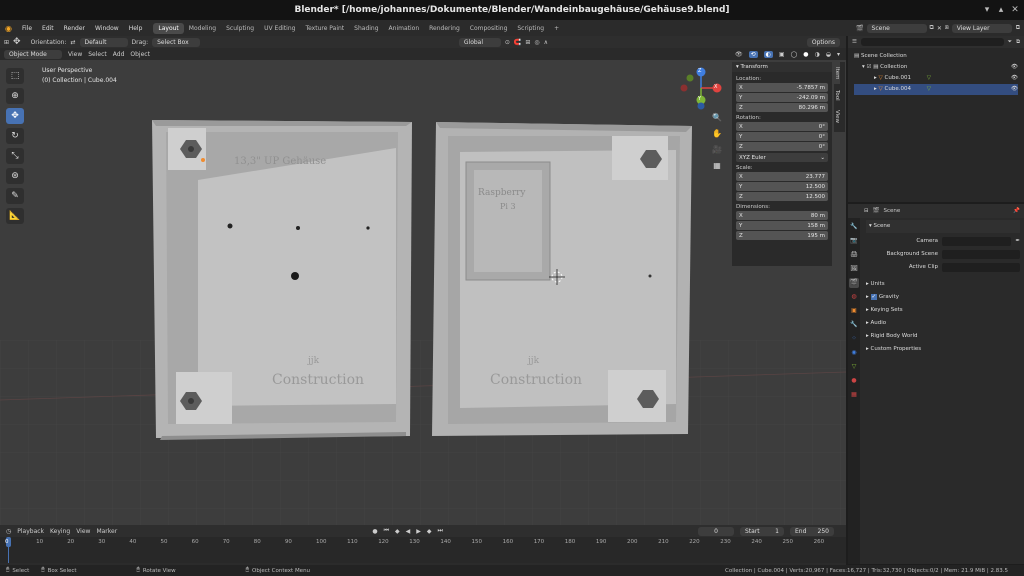  I want to click on drag-dropdown: Select Box, so click(176, 42).